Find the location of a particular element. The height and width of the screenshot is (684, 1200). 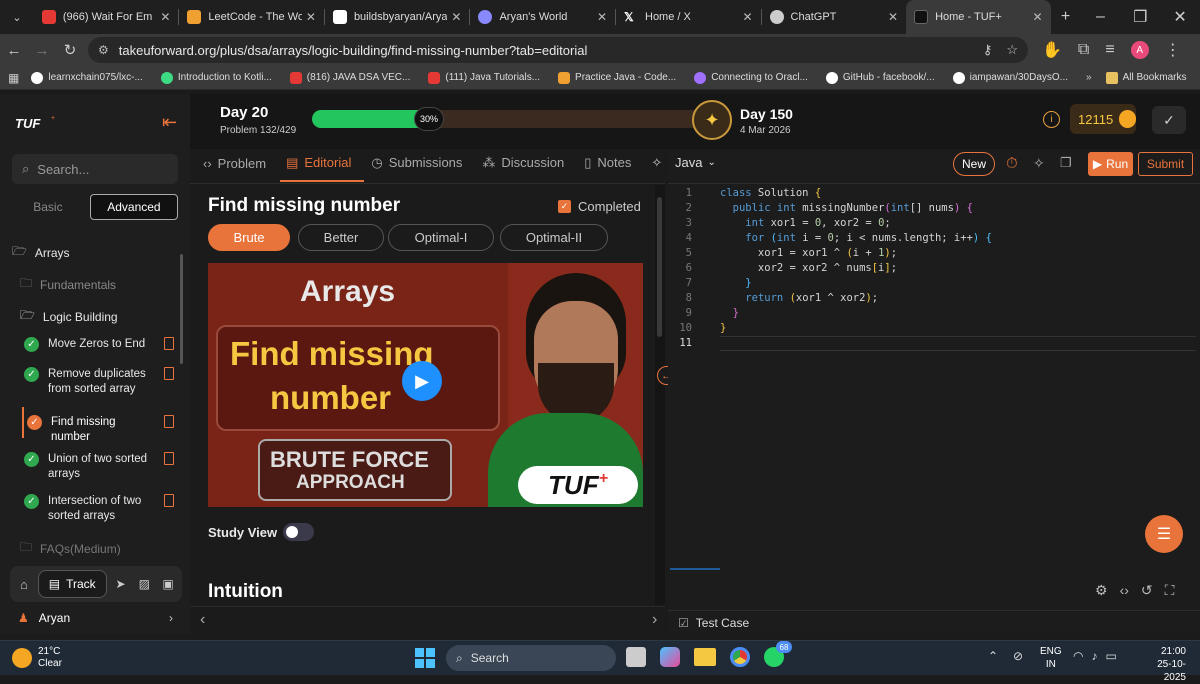

bookmark-star-icon: ☆ is located at coordinates (1012, 50).